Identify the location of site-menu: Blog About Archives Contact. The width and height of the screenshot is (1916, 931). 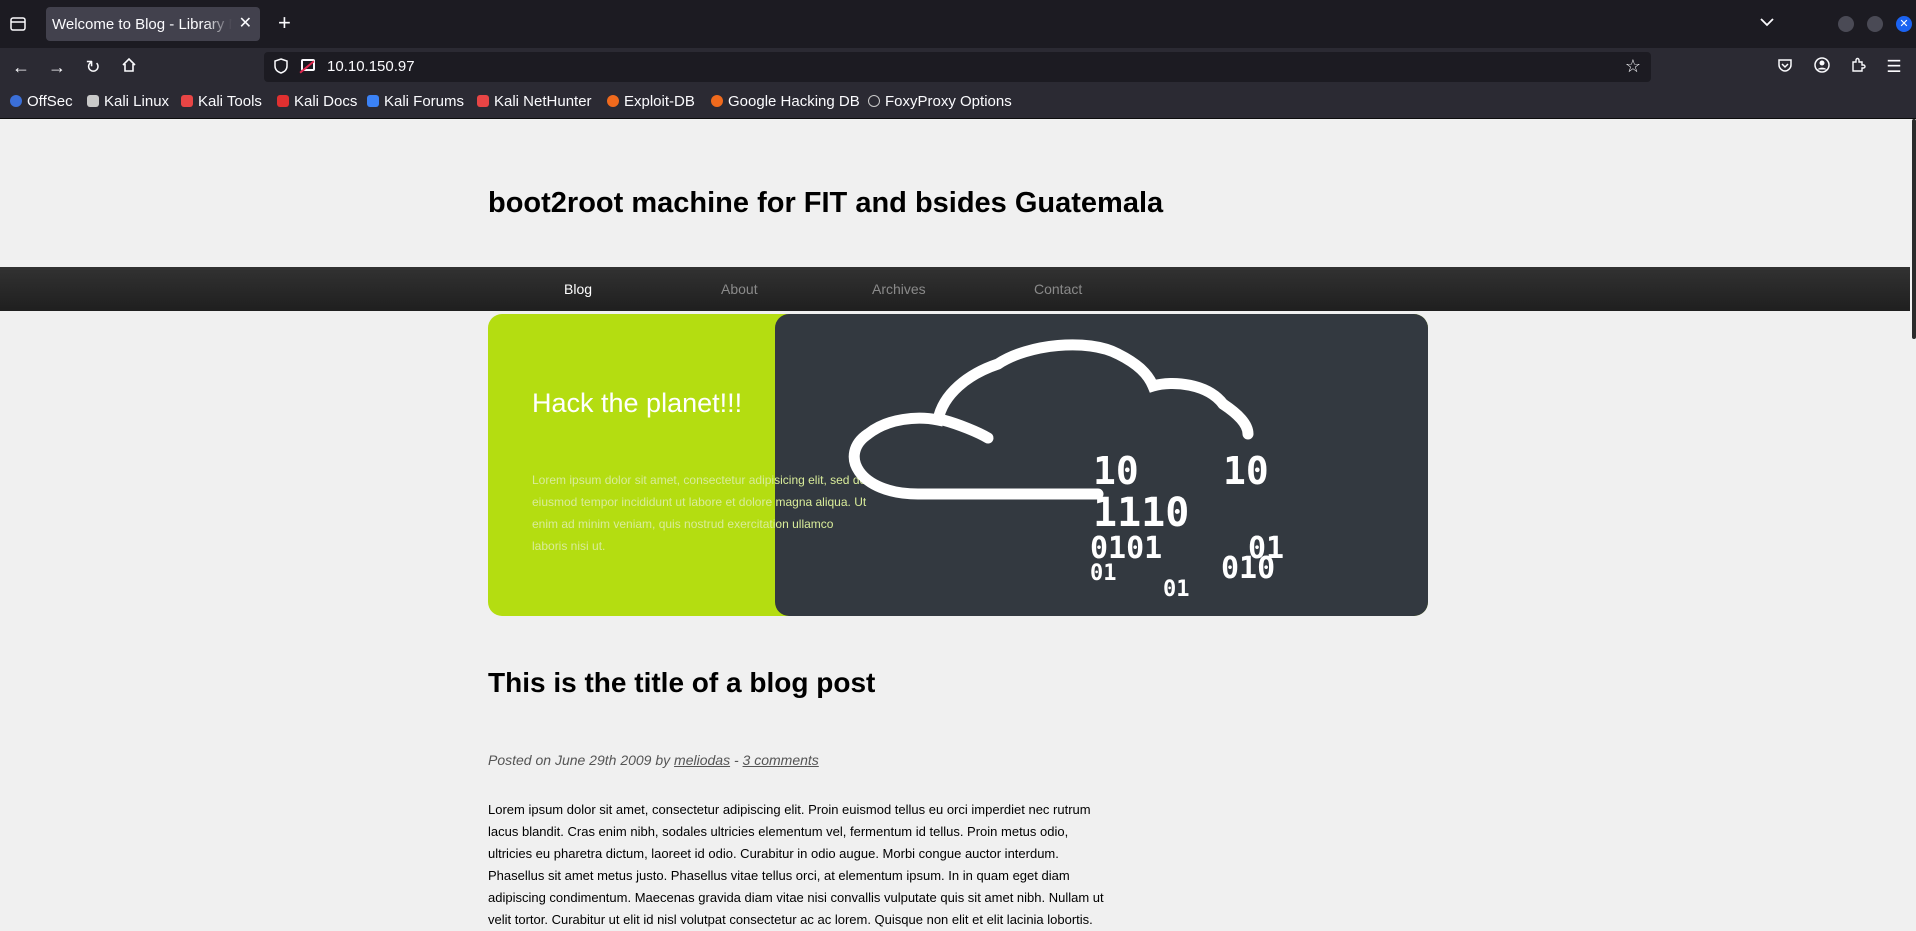
(955, 289).